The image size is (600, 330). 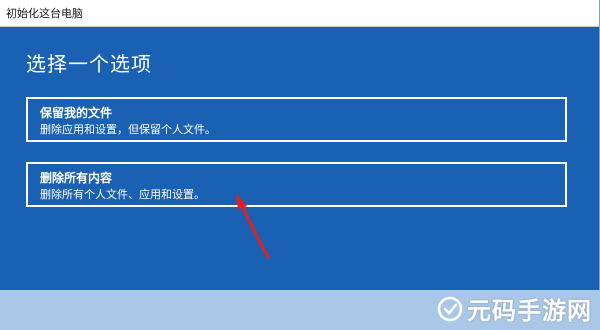 I want to click on option-title: 保留我的文件, so click(x=76, y=113).